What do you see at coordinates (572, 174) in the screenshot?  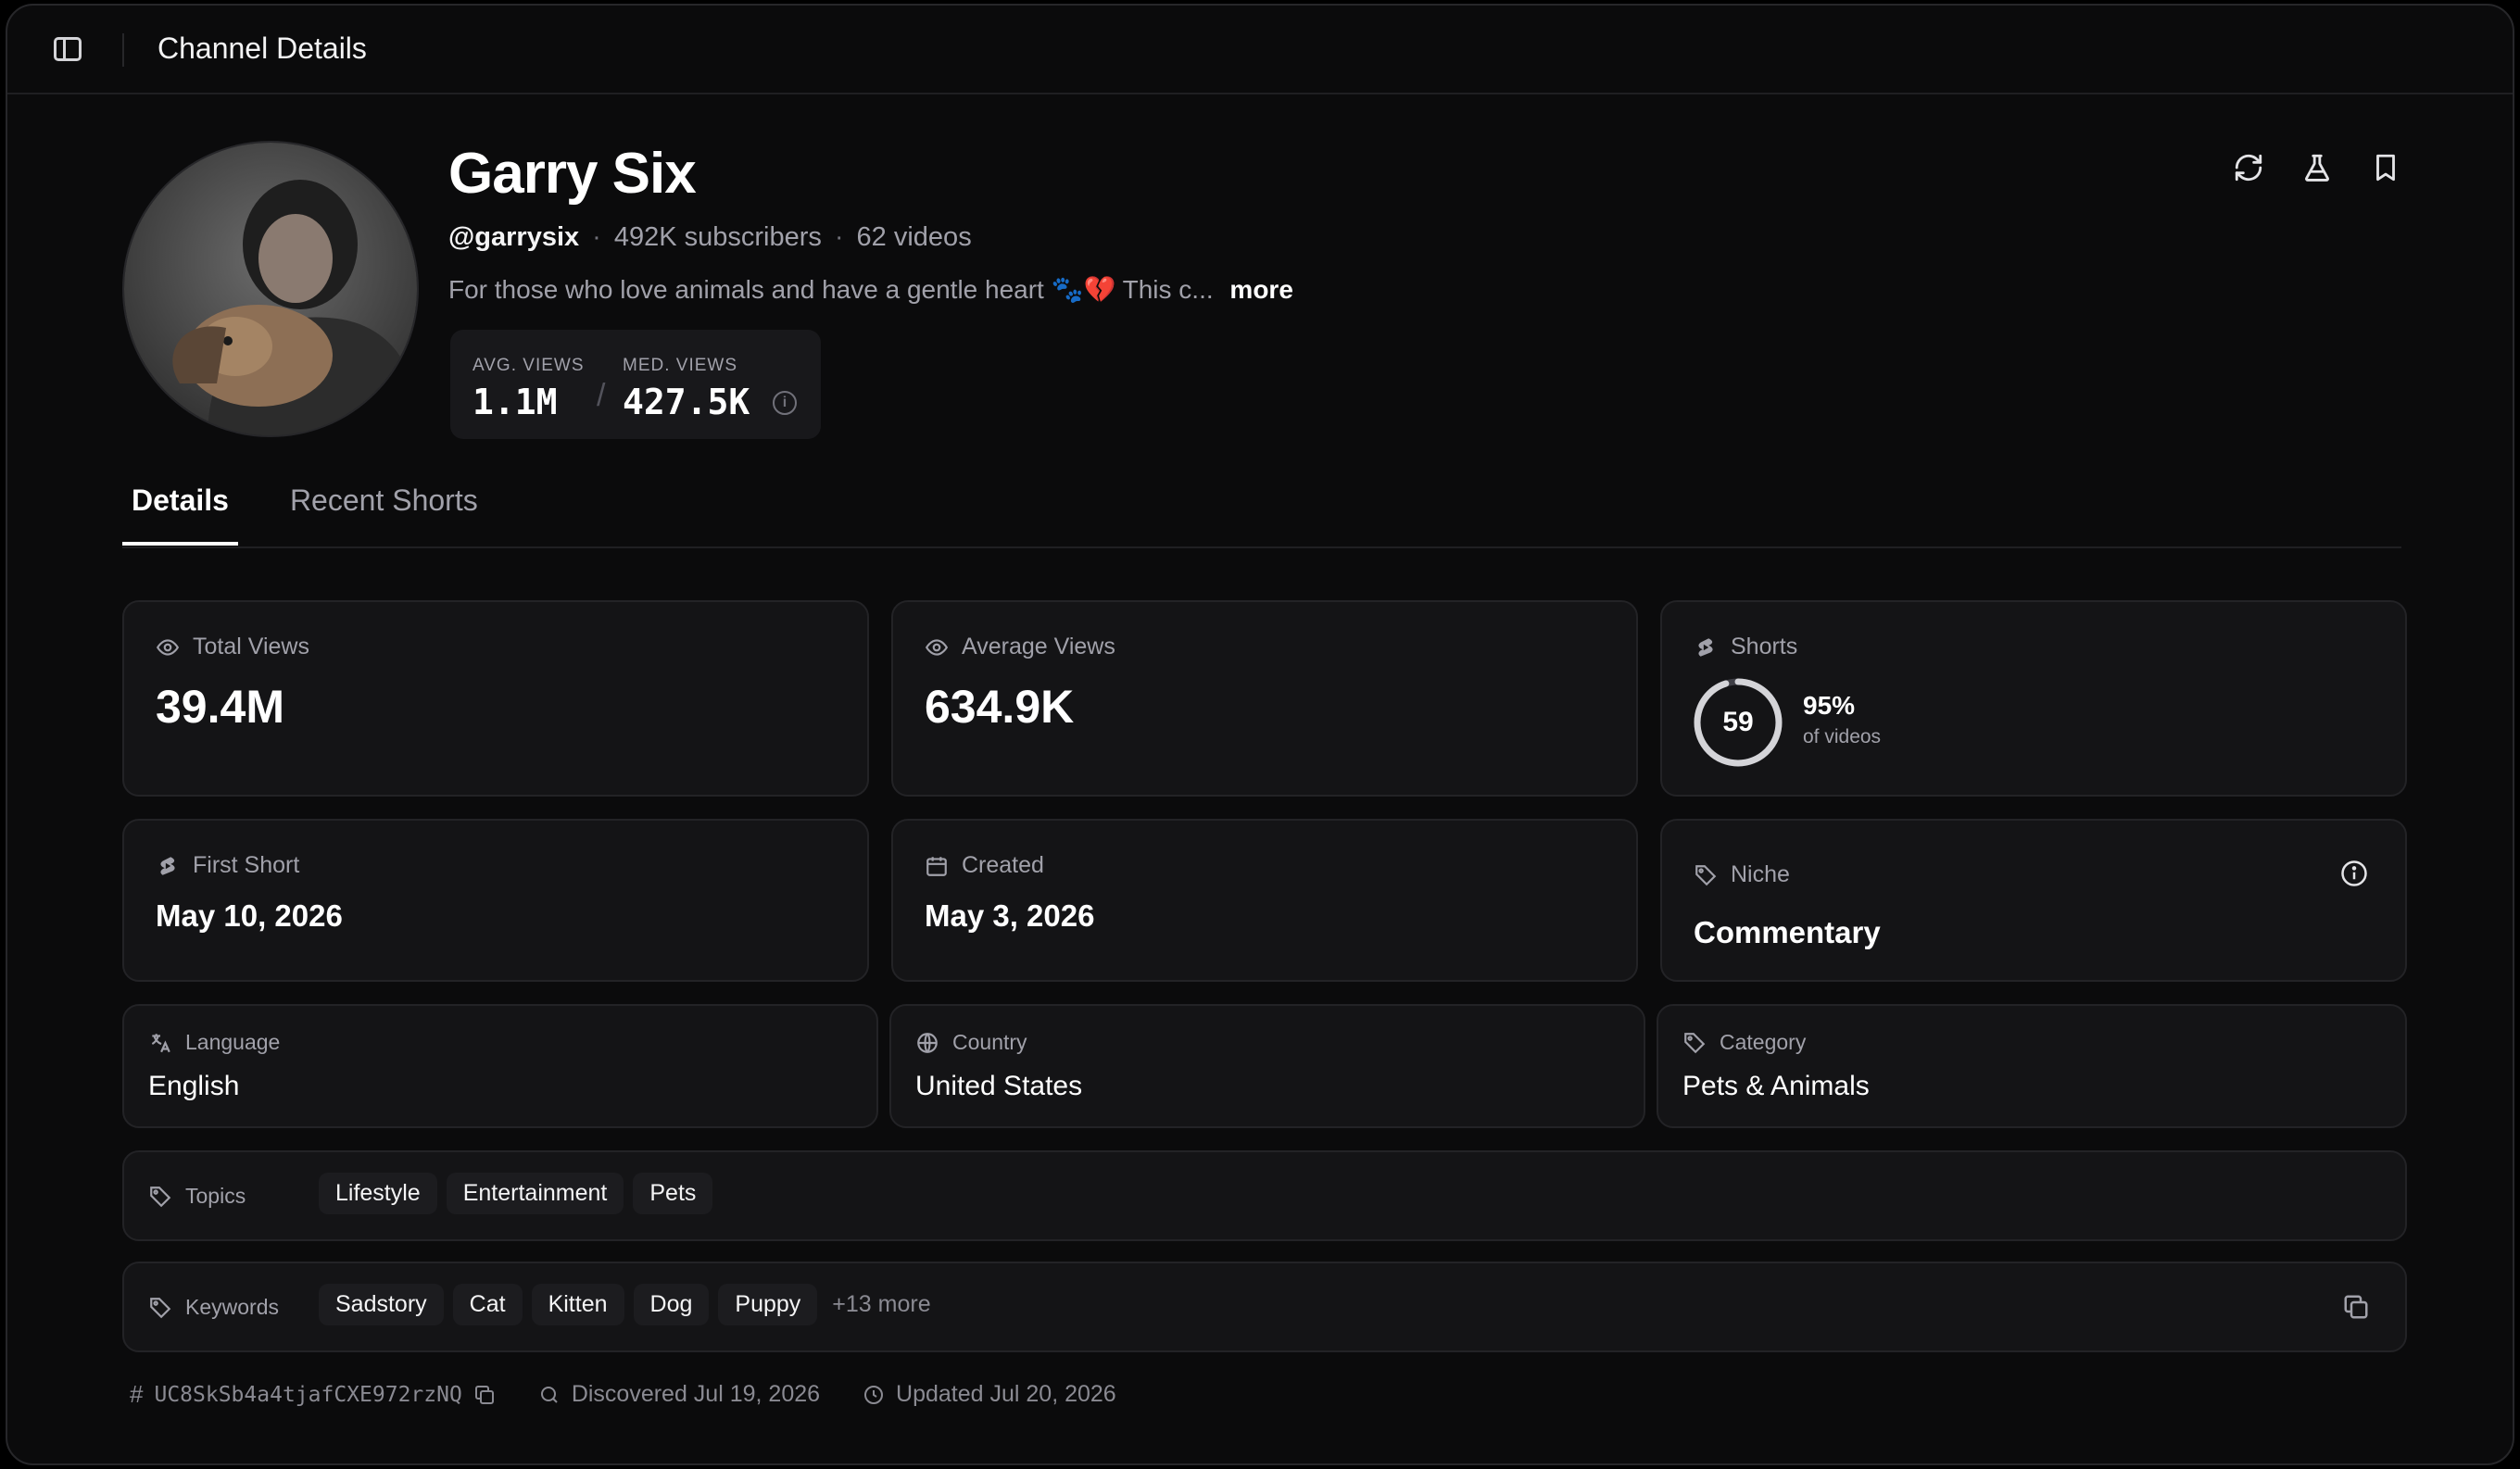 I see `channel-name: Garry Six` at bounding box center [572, 174].